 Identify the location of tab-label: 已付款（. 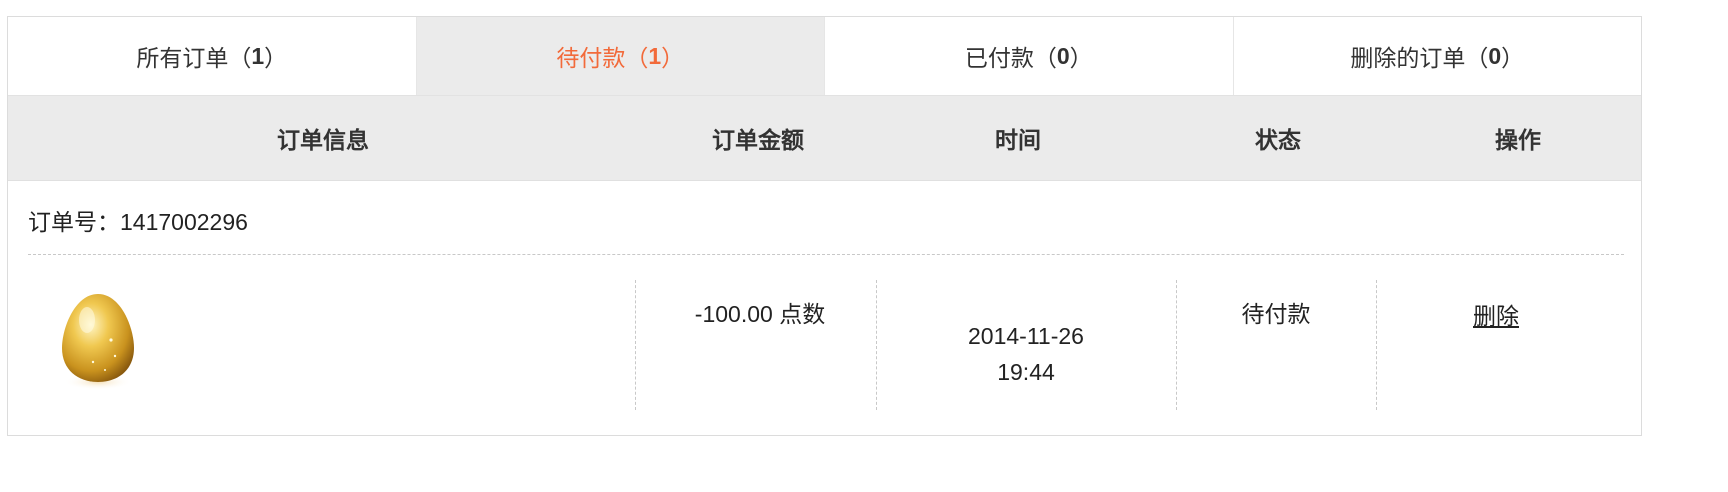
(1010, 58).